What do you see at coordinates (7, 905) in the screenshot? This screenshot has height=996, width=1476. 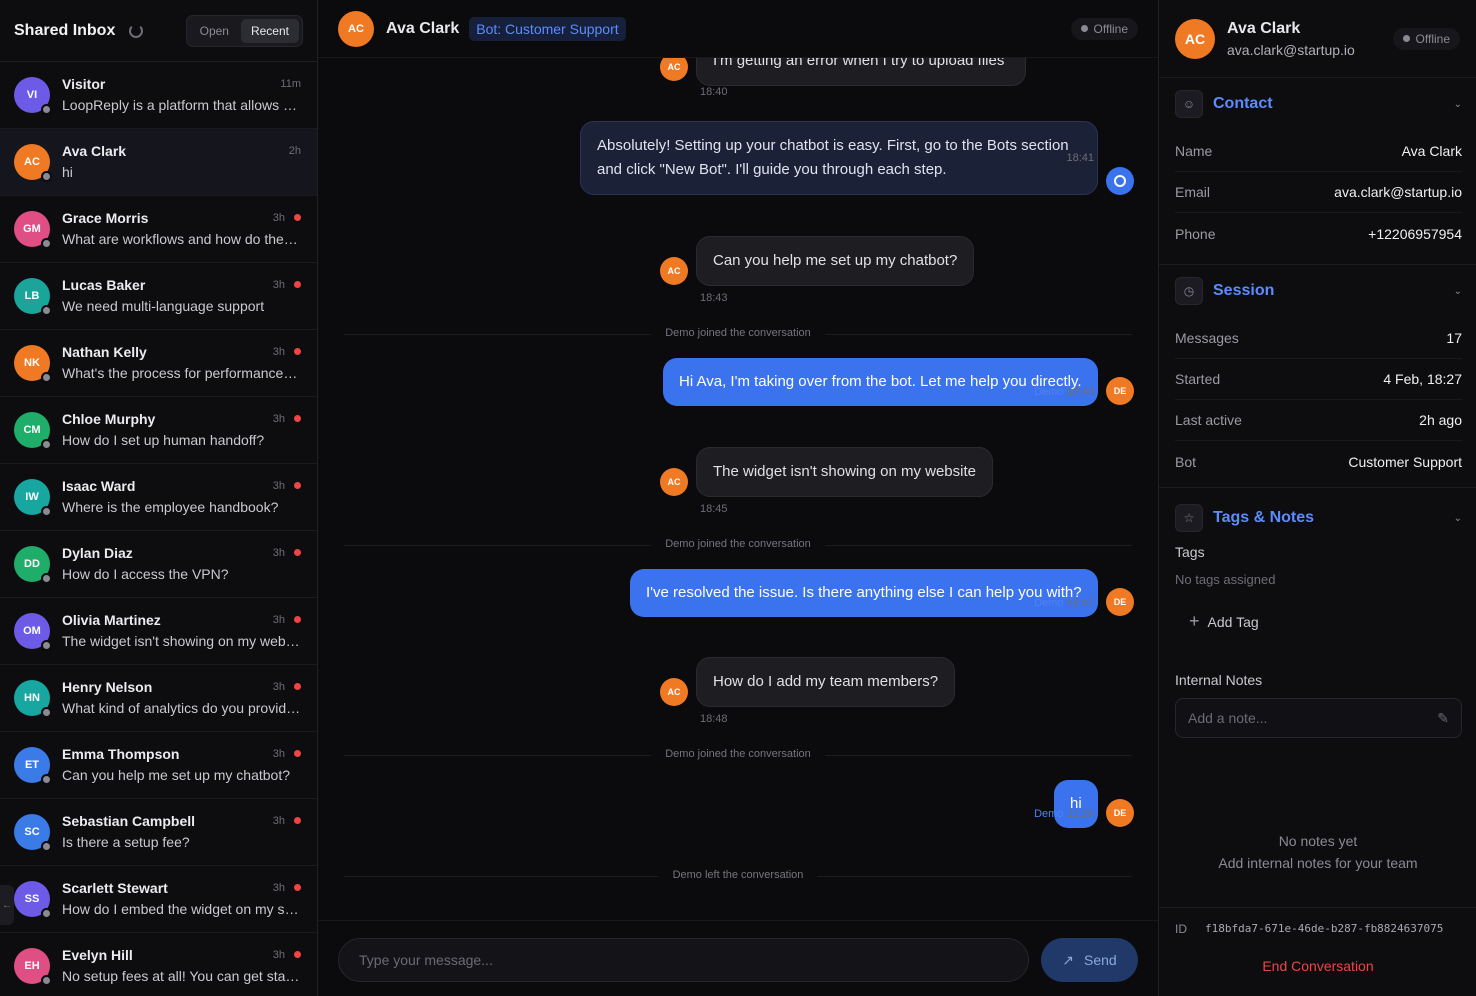 I see `collapse-sidebar-handle: ←` at bounding box center [7, 905].